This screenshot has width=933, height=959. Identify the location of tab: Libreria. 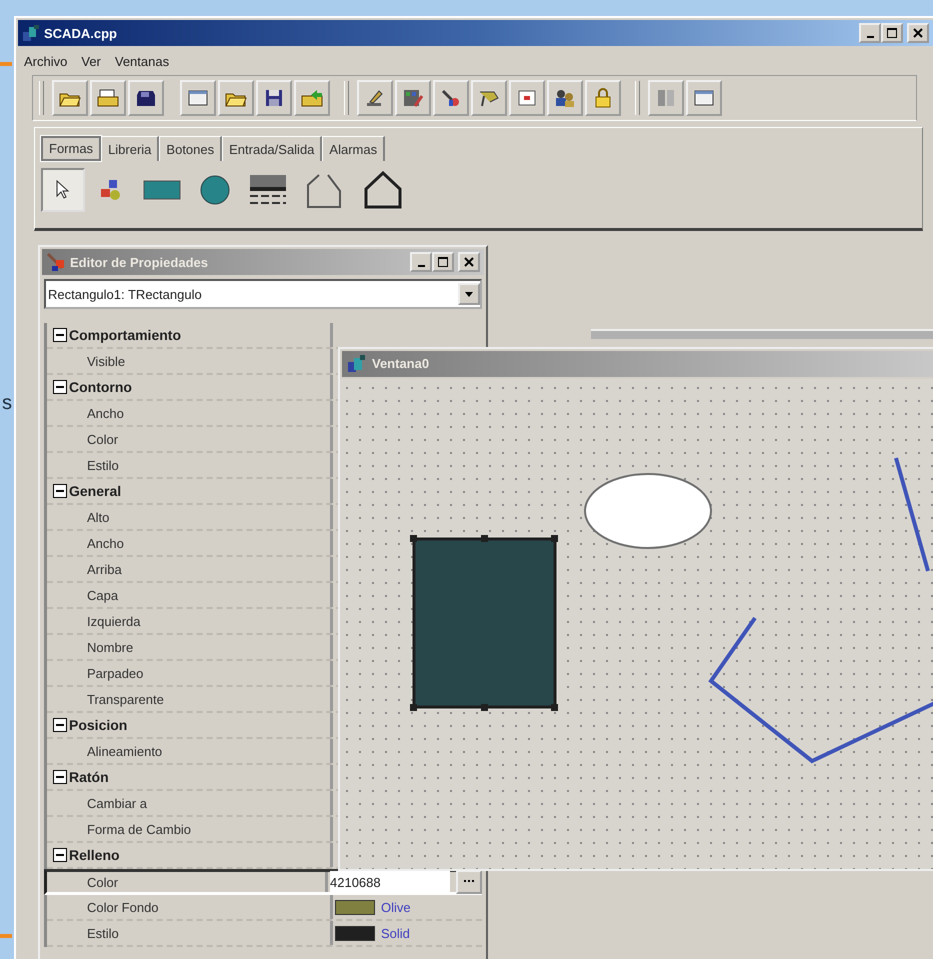
(130, 148).